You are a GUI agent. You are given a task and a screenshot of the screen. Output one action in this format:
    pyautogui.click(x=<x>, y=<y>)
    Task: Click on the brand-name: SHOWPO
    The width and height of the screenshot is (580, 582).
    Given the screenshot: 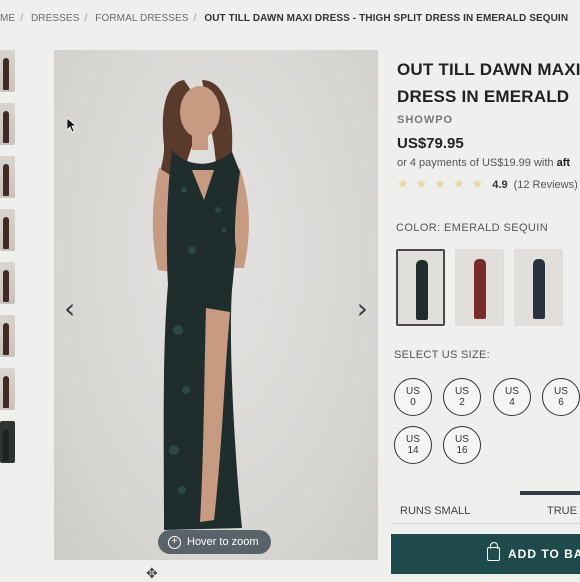 What is the action you would take?
    pyautogui.click(x=488, y=120)
    